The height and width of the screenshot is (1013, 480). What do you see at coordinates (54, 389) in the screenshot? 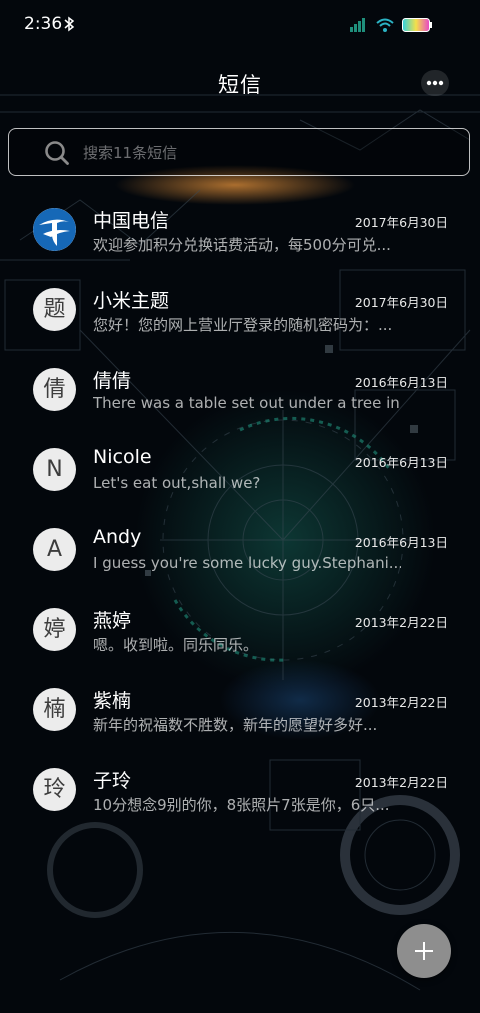
I see `avatar: 倩` at bounding box center [54, 389].